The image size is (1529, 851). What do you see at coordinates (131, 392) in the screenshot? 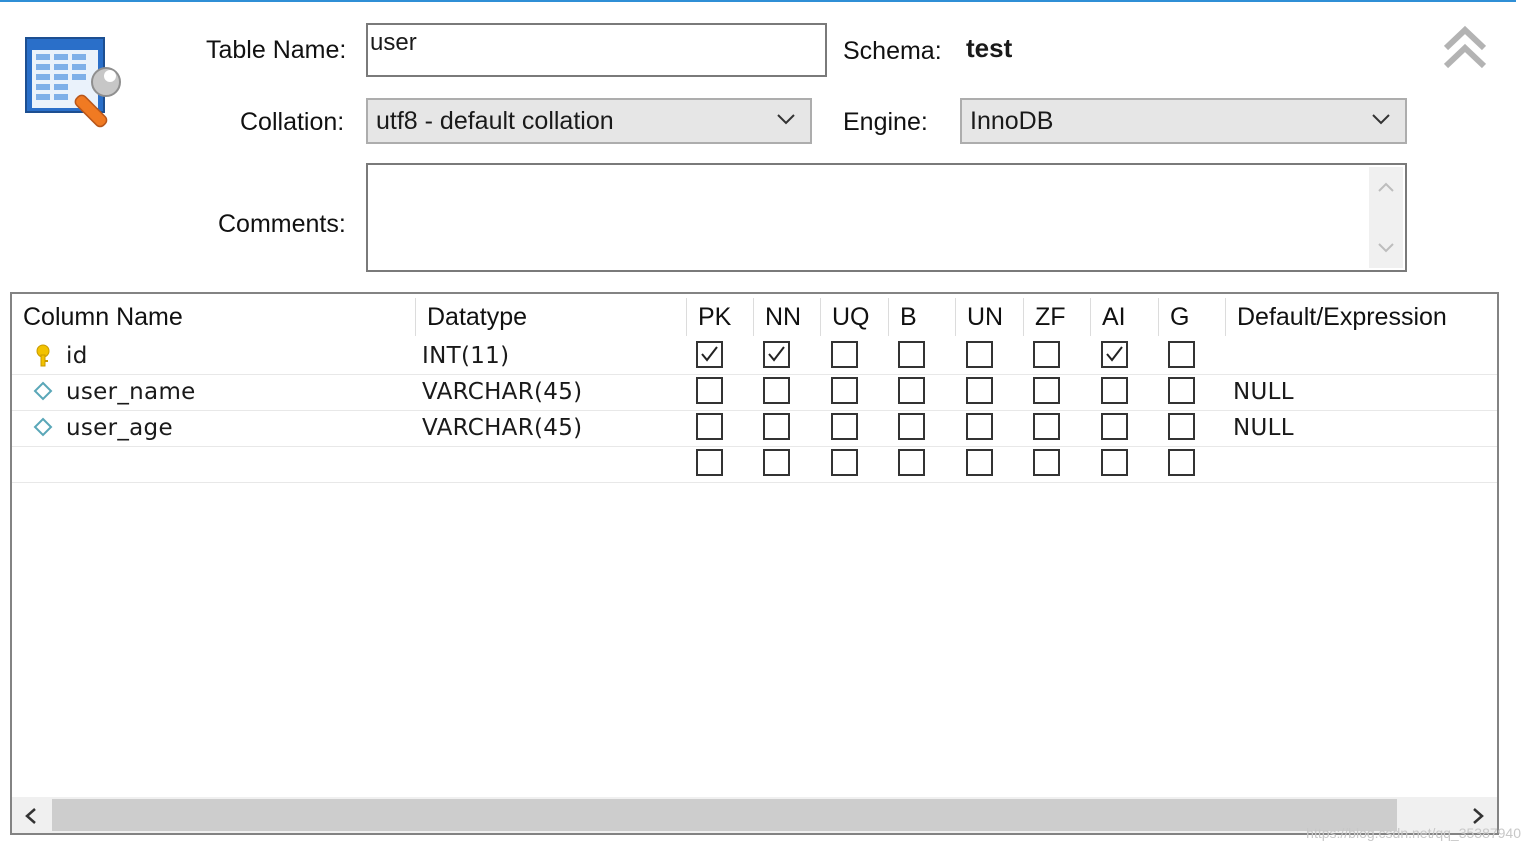
I see `column-name-cell: user_name` at bounding box center [131, 392].